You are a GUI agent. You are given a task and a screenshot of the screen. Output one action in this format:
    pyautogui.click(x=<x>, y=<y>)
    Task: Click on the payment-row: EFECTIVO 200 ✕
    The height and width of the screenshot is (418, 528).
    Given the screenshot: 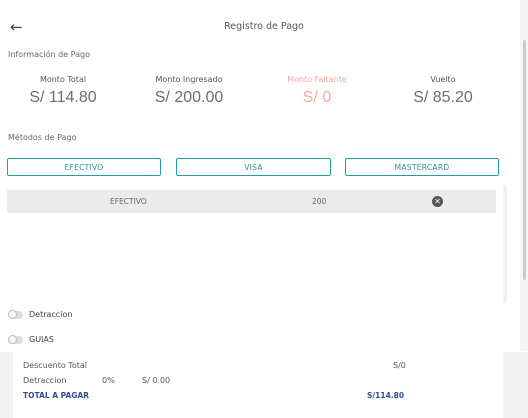 What is the action you would take?
    pyautogui.click(x=251, y=201)
    